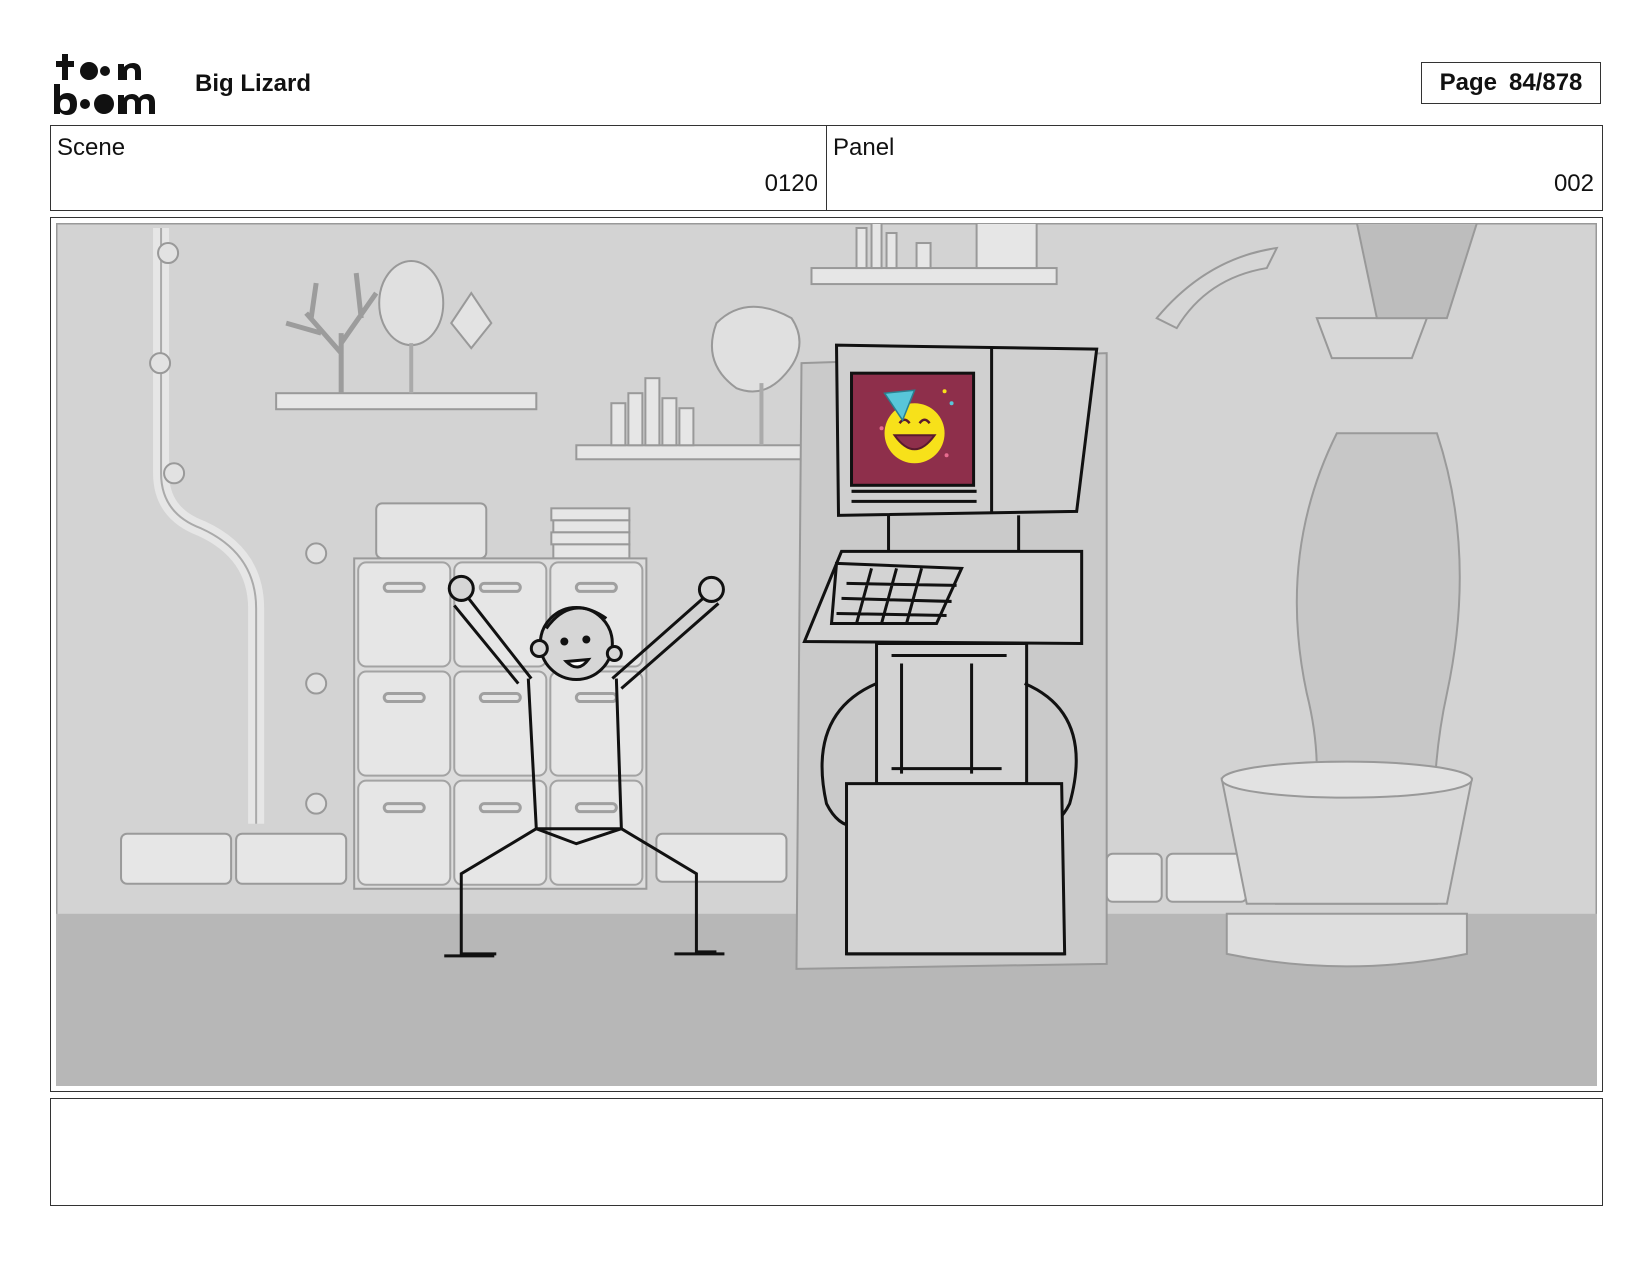 The image size is (1650, 1275). What do you see at coordinates (406, 401) in the screenshot?
I see `shelf-left` at bounding box center [406, 401].